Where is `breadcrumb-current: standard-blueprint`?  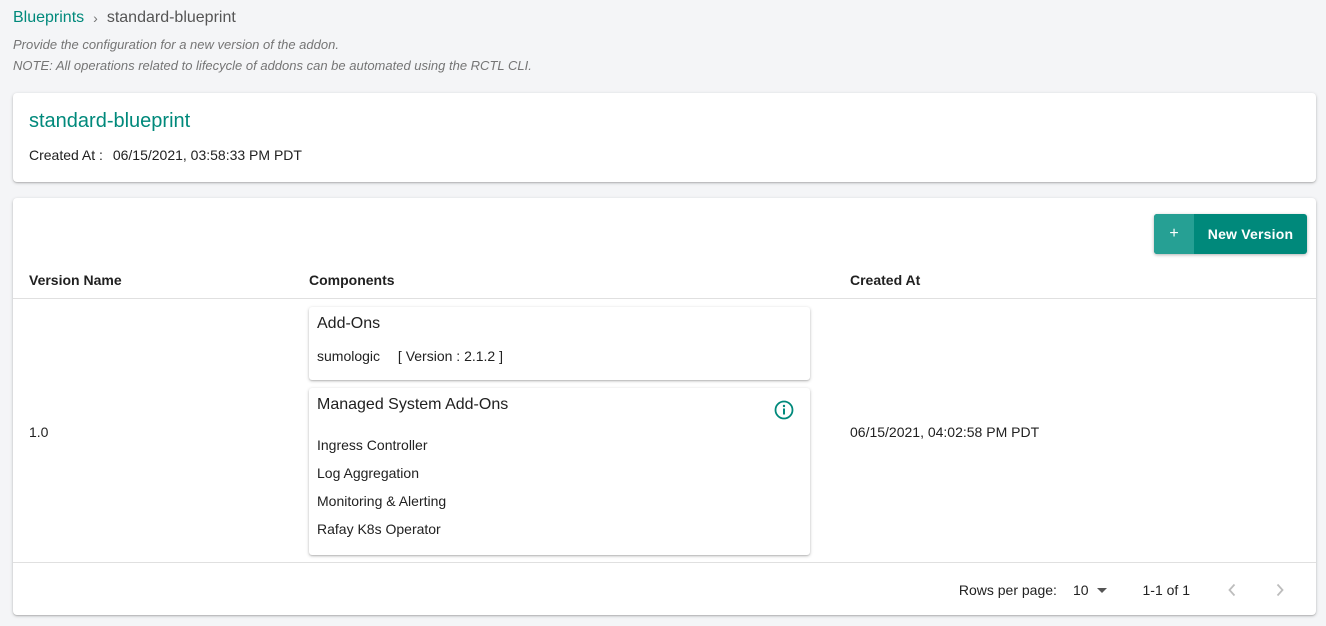 breadcrumb-current: standard-blueprint is located at coordinates (171, 17).